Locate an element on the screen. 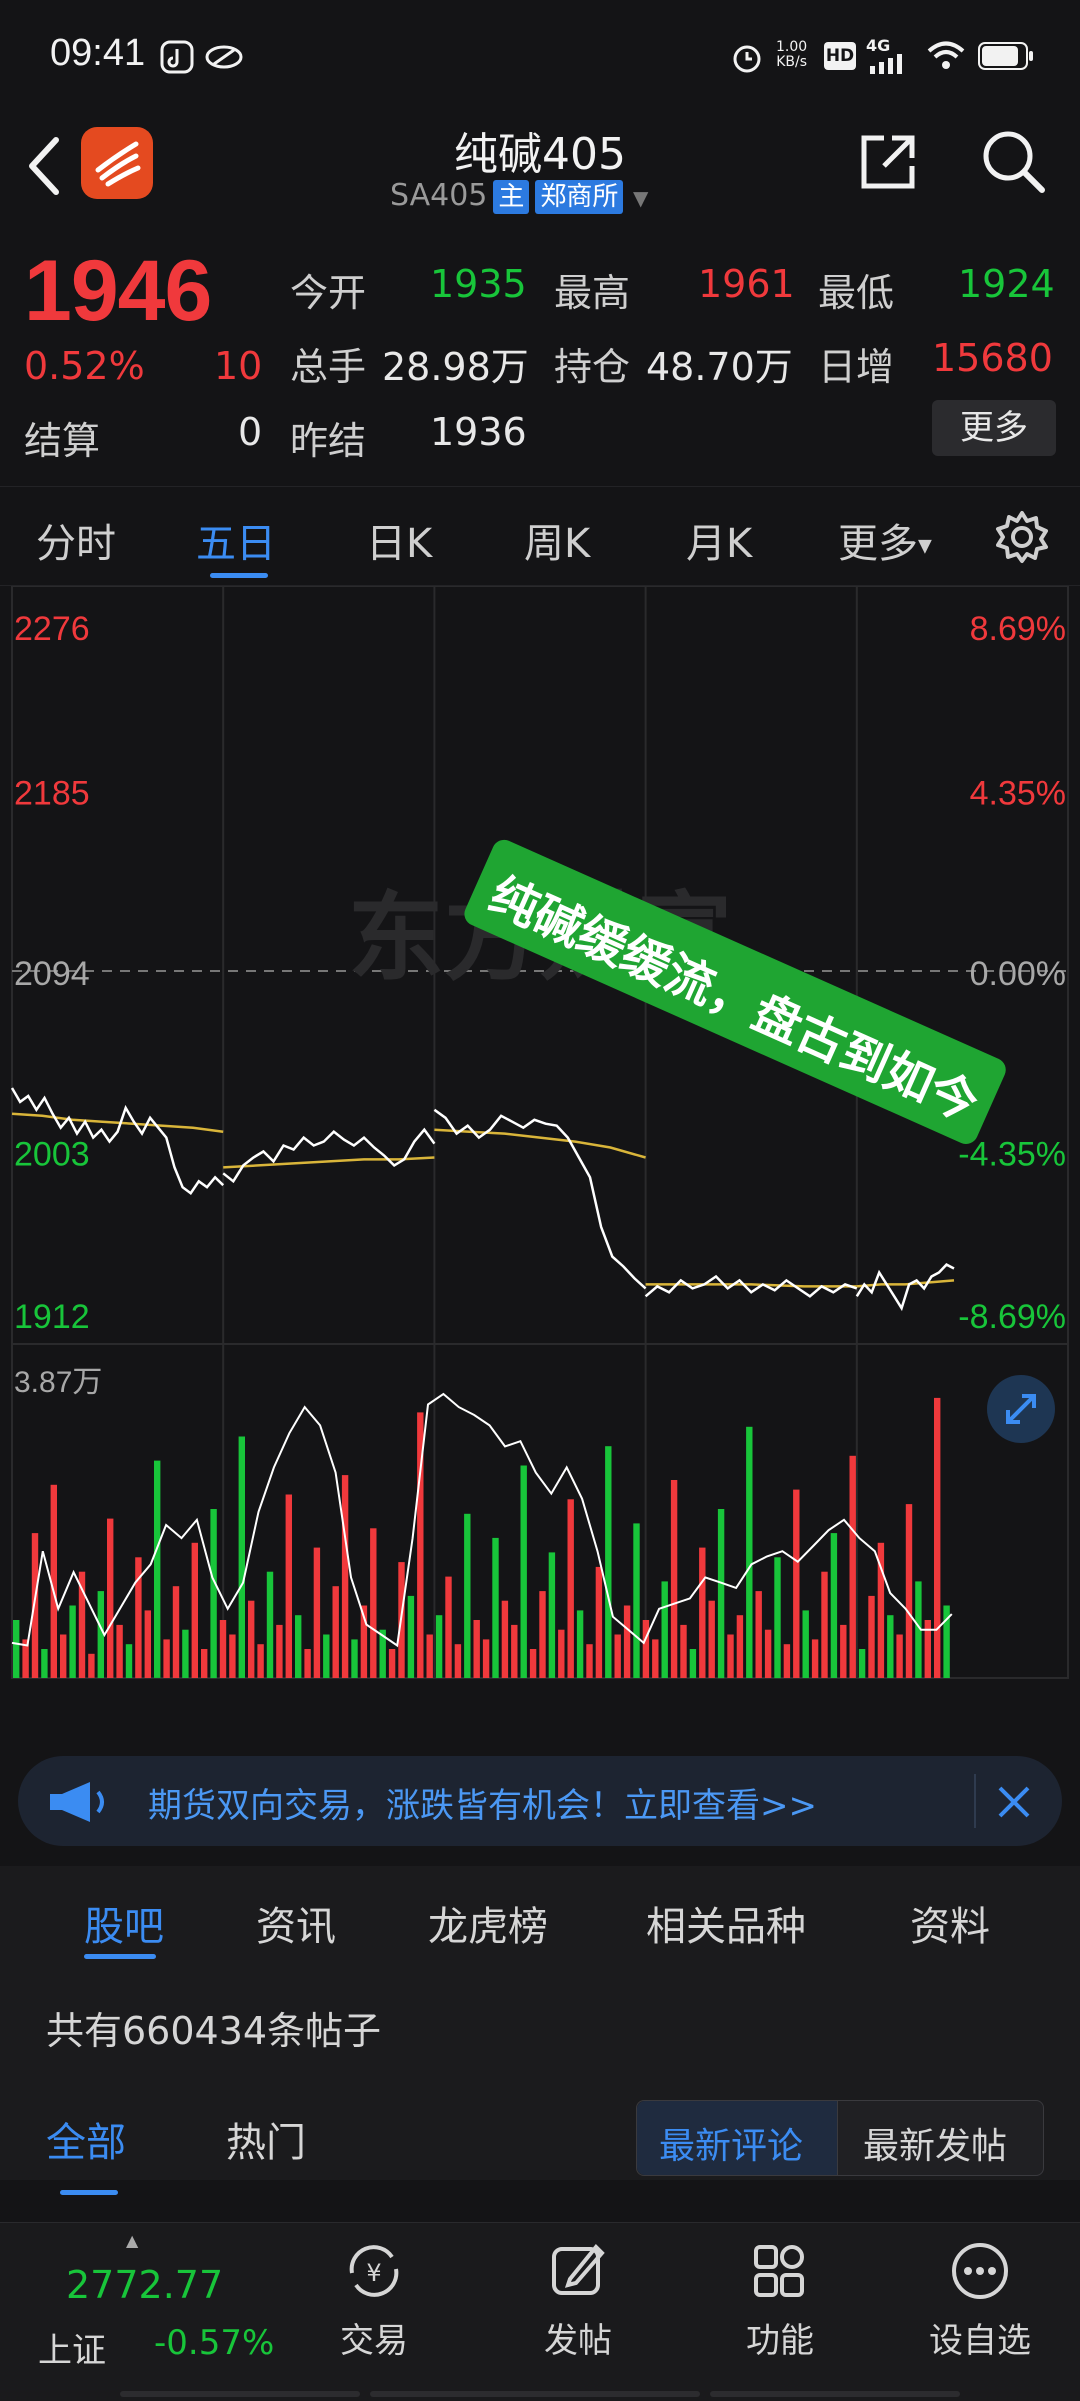 Image resolution: width=1080 pixels, height=2401 pixels. high-label: 最高 is located at coordinates (592, 293).